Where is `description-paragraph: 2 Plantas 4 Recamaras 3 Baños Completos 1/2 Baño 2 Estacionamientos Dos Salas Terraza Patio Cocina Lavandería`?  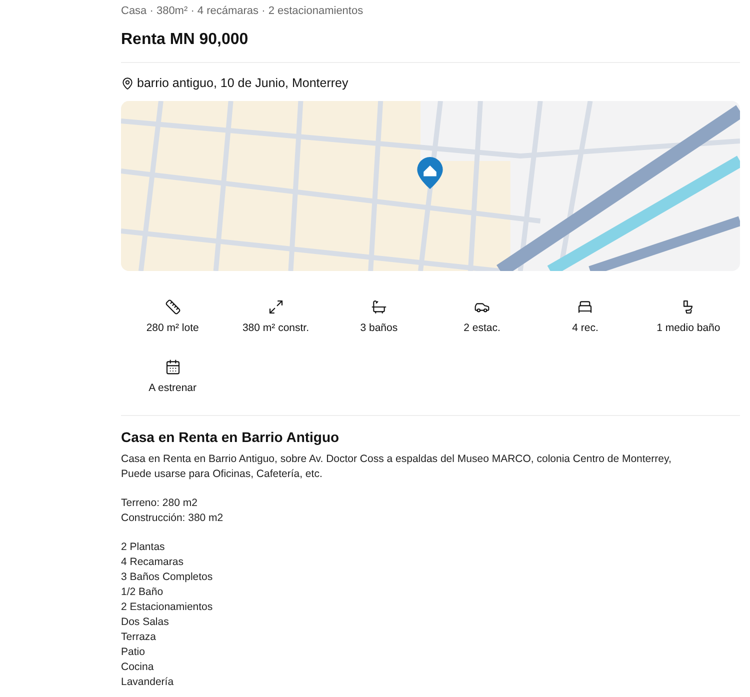 description-paragraph: 2 Plantas 4 Recamaras 3 Baños Completos 1/2 Baño 2 Estacionamientos Dos Salas Terraza Patio Cocina Lavandería is located at coordinates (167, 615).